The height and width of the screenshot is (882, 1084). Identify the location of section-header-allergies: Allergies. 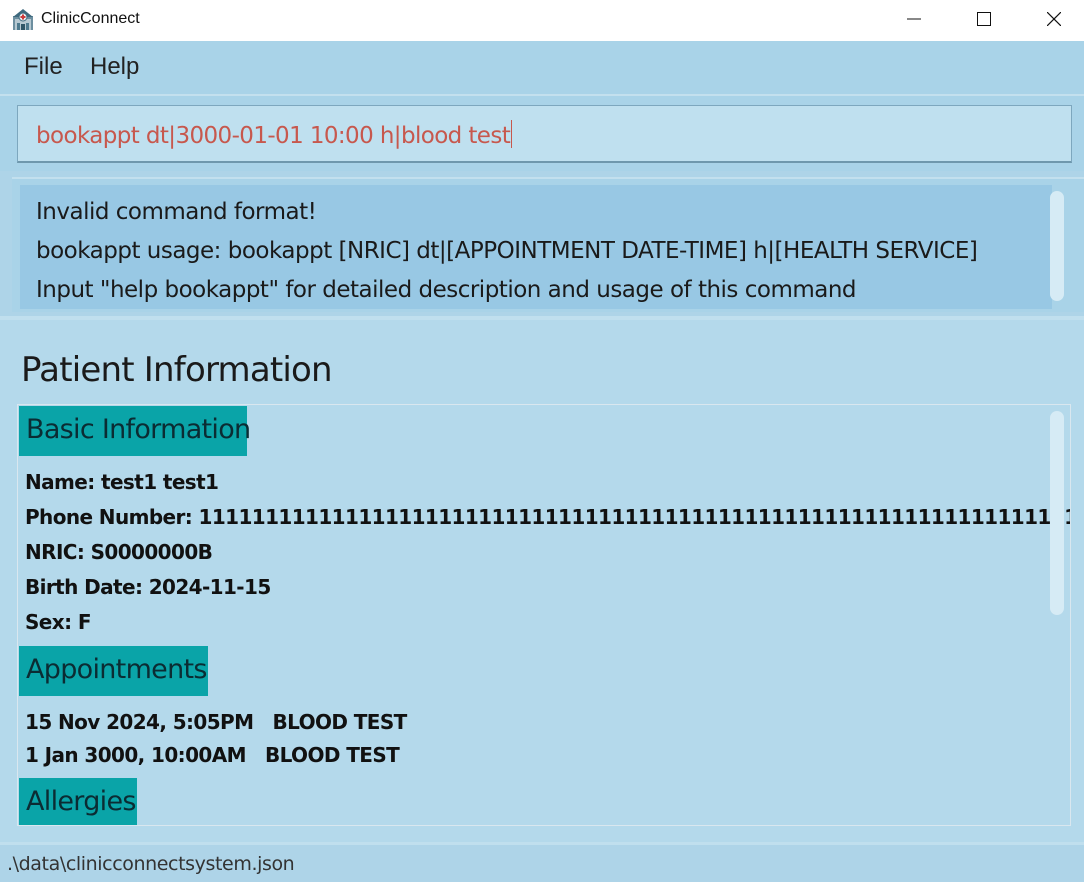
(78, 801).